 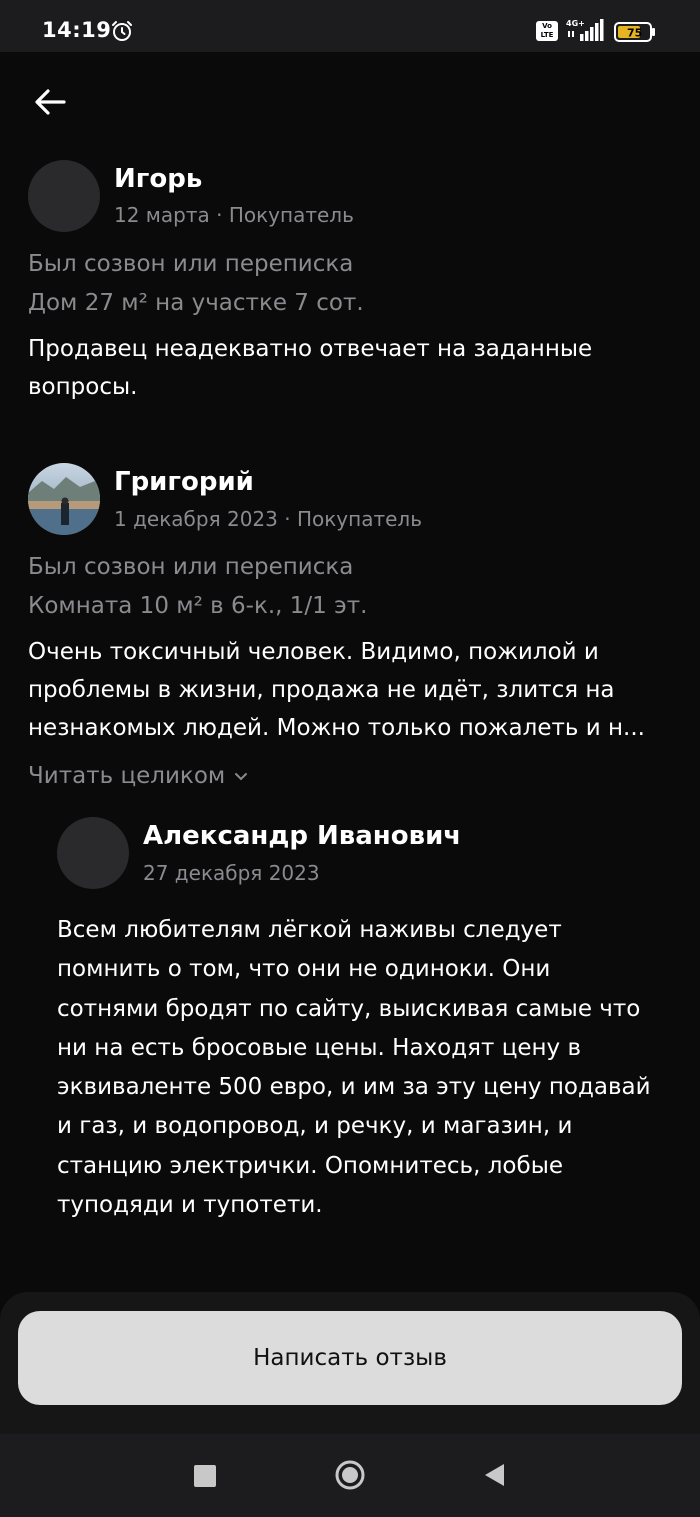 I want to click on reply-author: Александр Иванович, so click(x=302, y=836).